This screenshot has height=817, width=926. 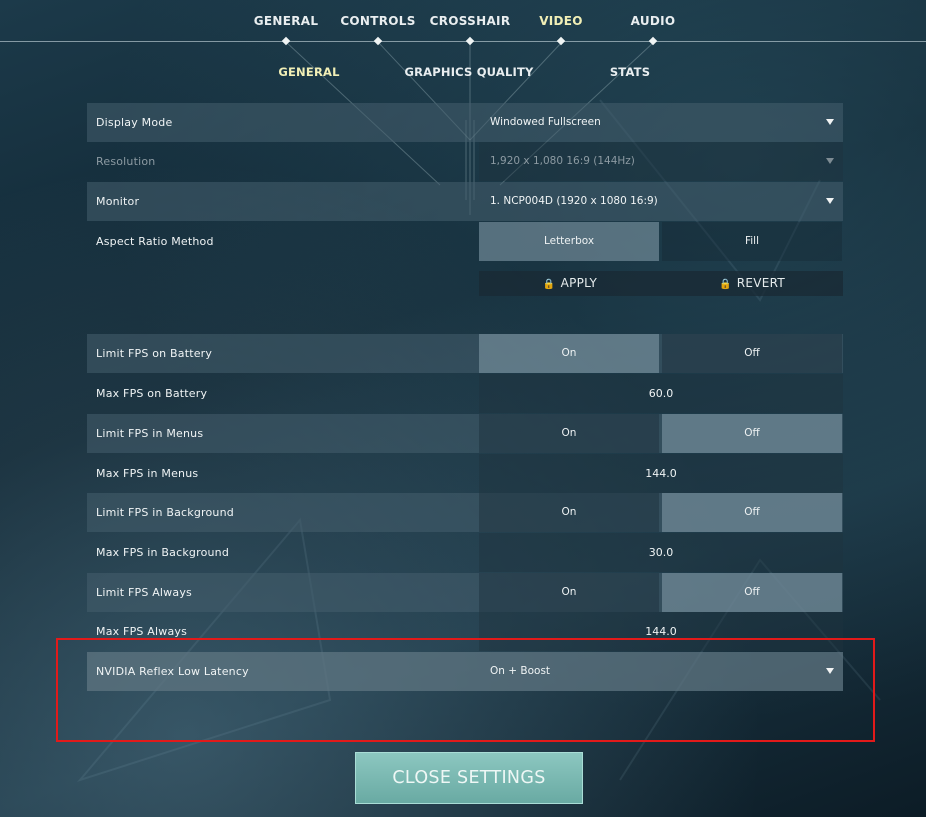 What do you see at coordinates (126, 161) in the screenshot?
I see `resolution-label: Resolution` at bounding box center [126, 161].